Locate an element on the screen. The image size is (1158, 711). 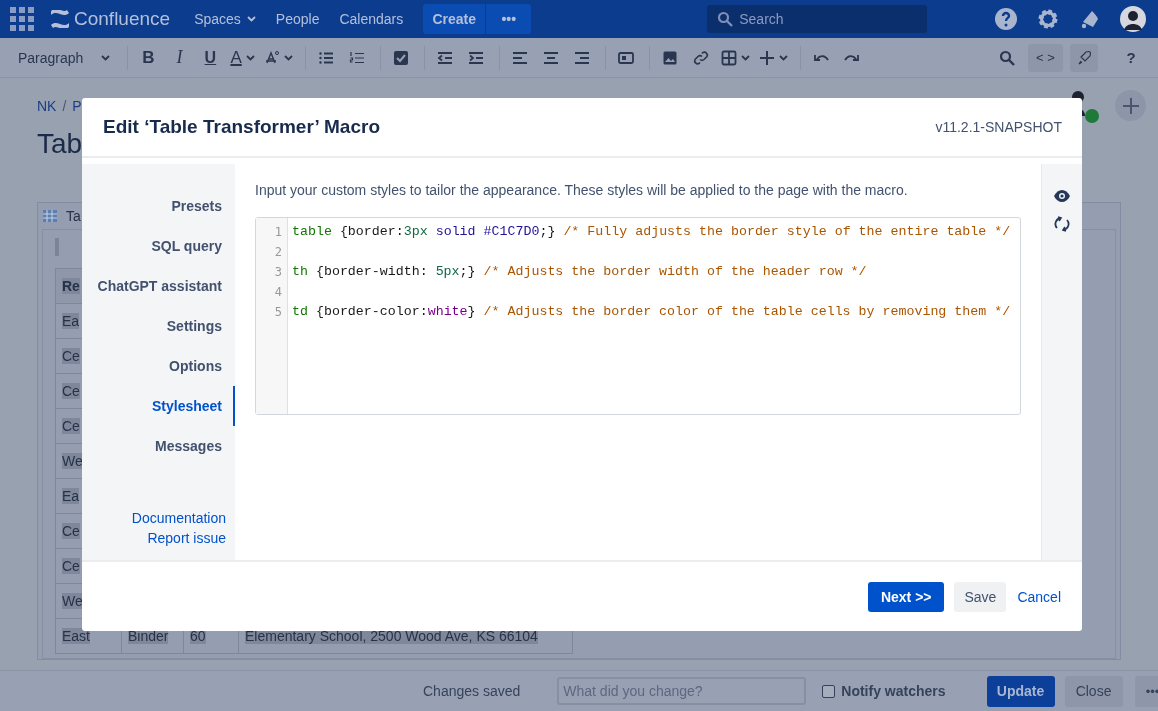
link-icon is located at coordinates (700, 57).